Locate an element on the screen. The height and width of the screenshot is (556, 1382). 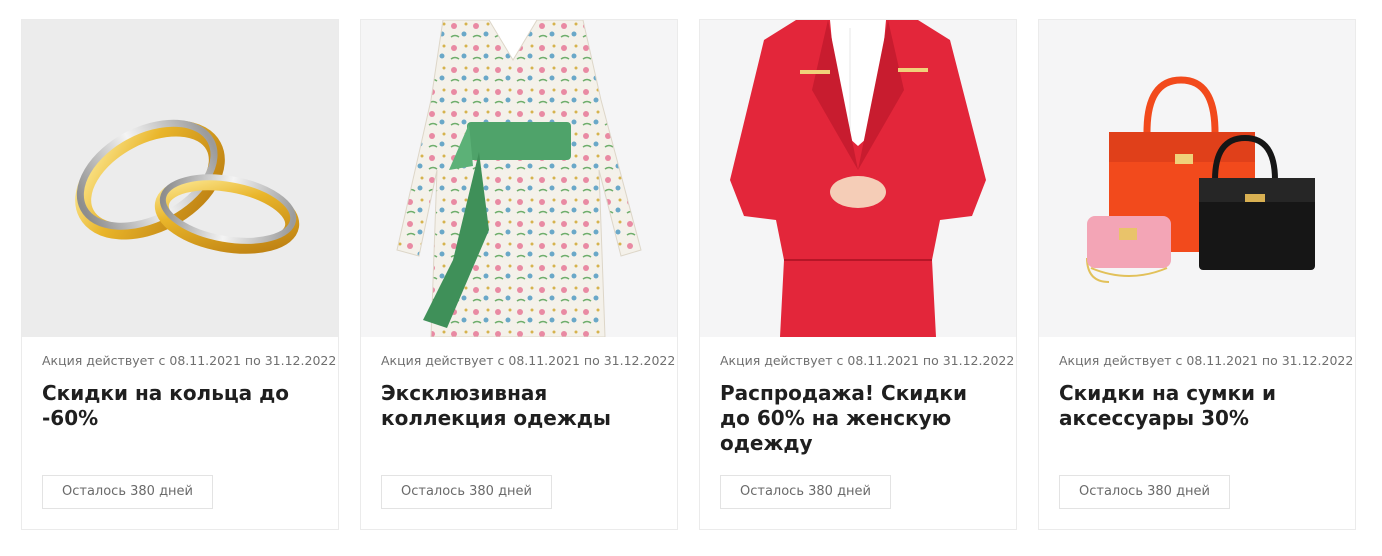
floral-dress-image is located at coordinates (519, 178).